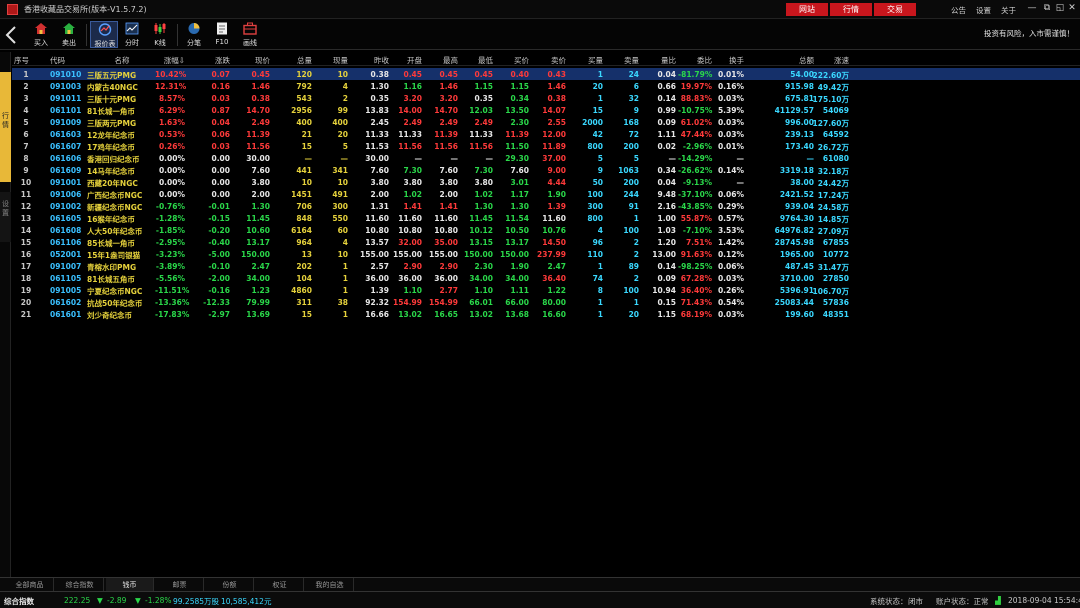 The width and height of the screenshot is (1080, 608). What do you see at coordinates (406, 60) in the screenshot?
I see `col-open-header: 开盘` at bounding box center [406, 60].